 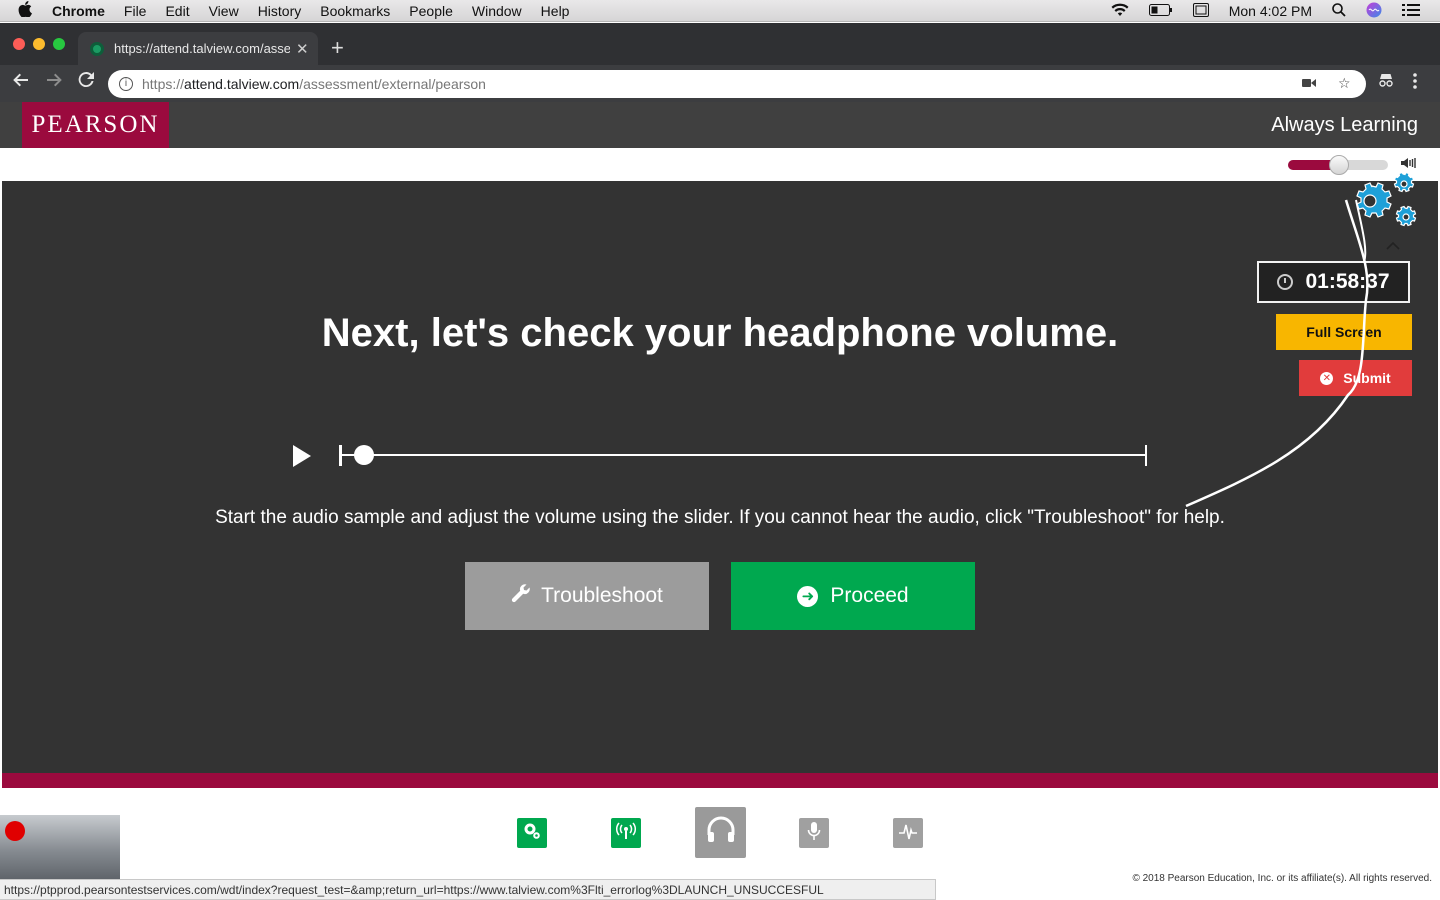 I want to click on site-header: PEARSON Always Learning, so click(x=720, y=125).